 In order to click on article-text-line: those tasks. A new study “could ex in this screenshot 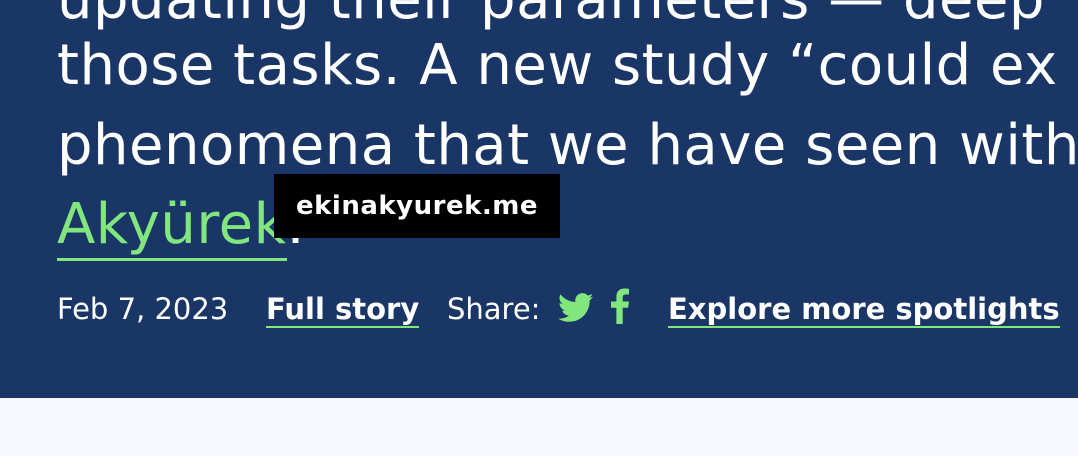, I will do `click(557, 65)`.